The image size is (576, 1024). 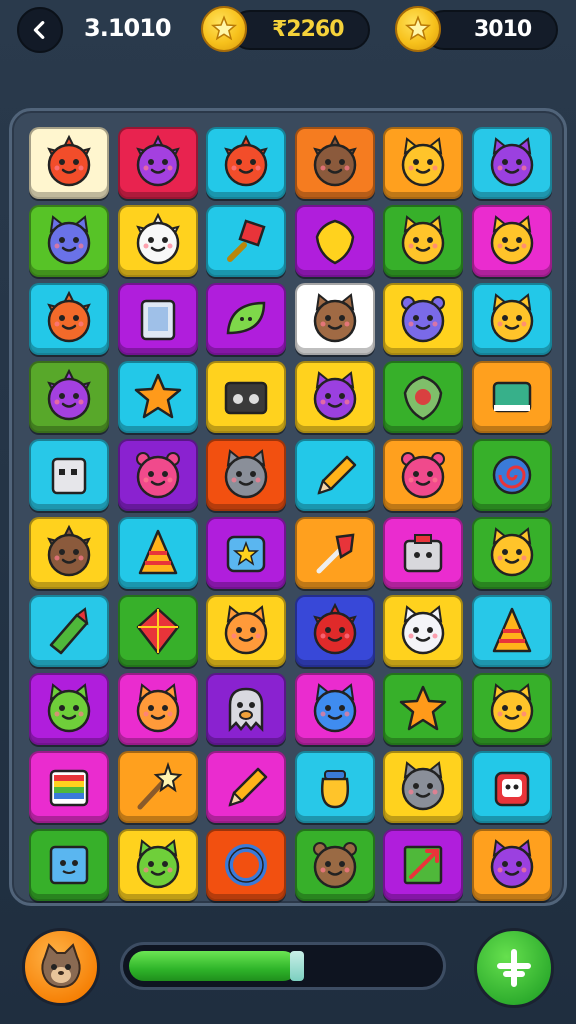 I want to click on green-shield-icon, so click(x=423, y=398).